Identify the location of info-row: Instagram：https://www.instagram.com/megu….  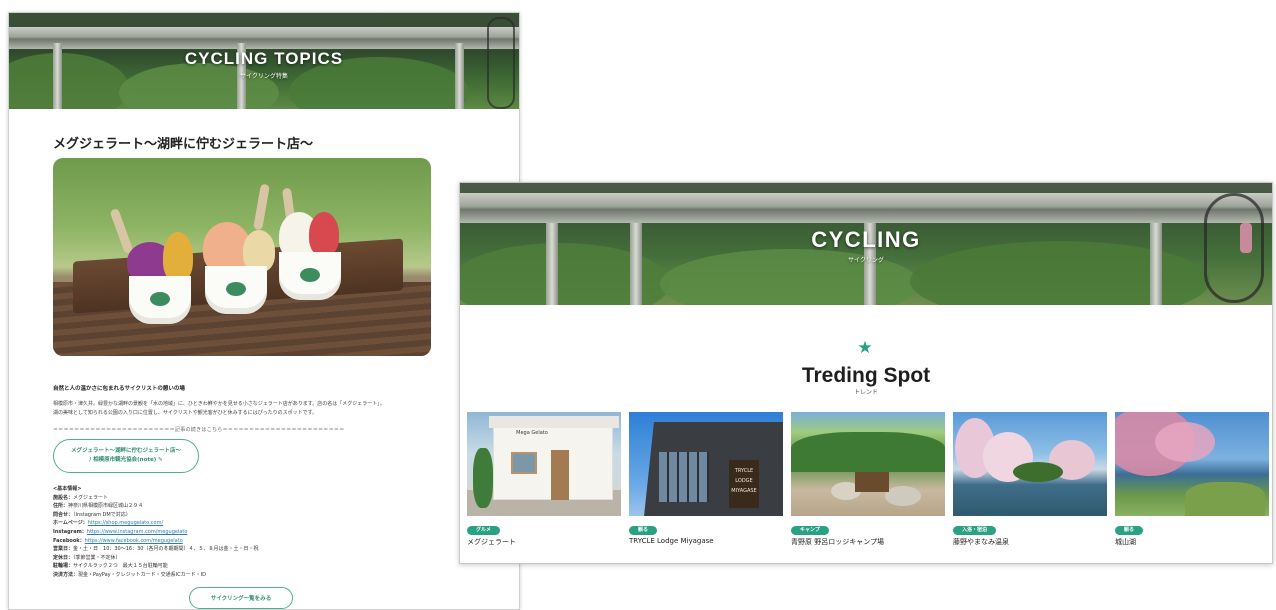
(264, 532).